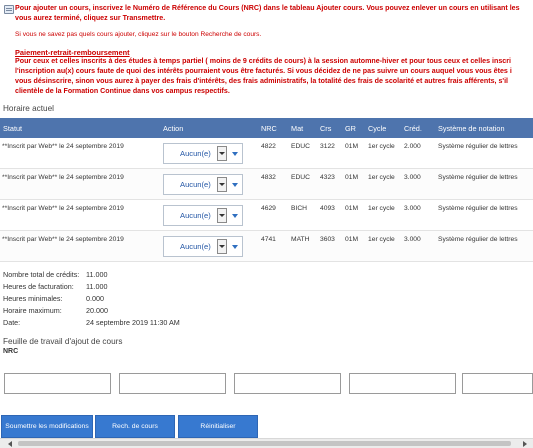  I want to click on horizontal-scrollbar, so click(266, 443).